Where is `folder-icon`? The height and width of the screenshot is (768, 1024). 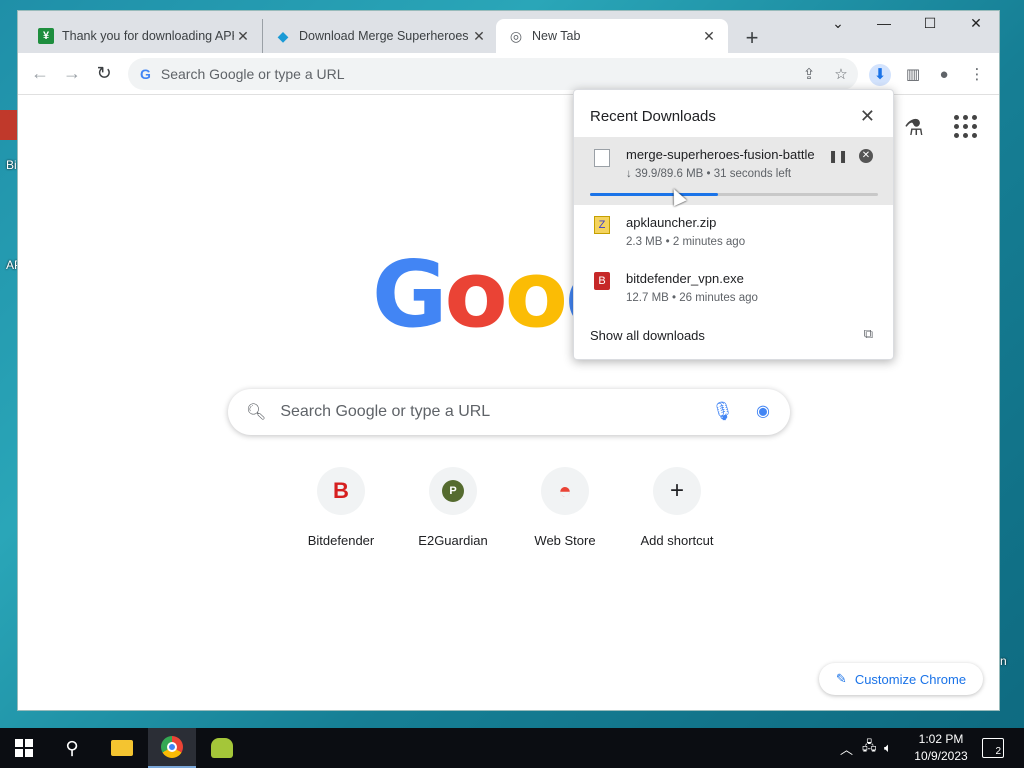
folder-icon is located at coordinates (122, 748).